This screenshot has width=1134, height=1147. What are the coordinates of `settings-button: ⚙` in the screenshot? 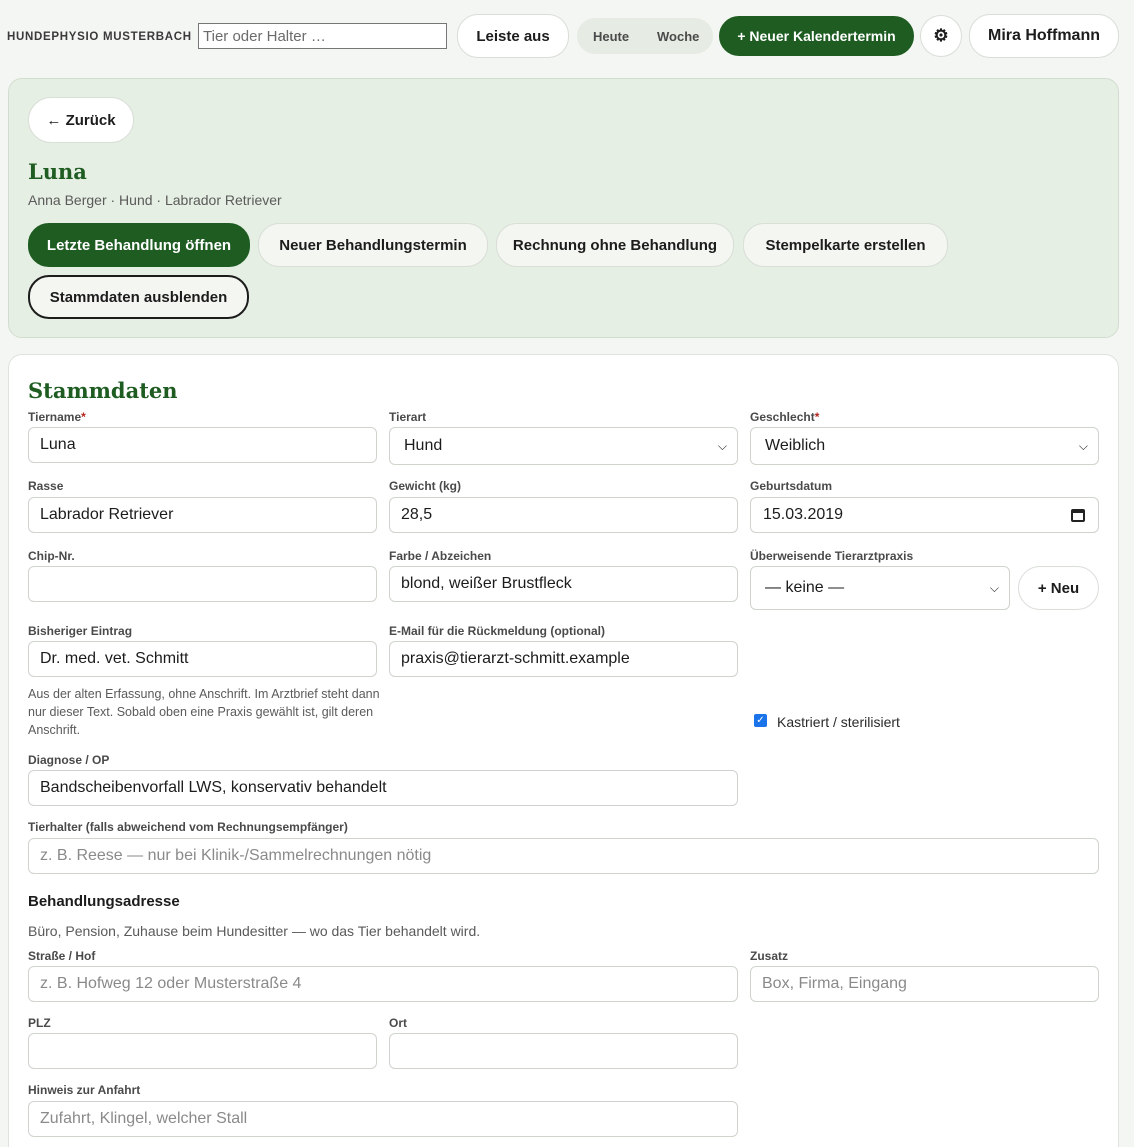 It's located at (941, 36).